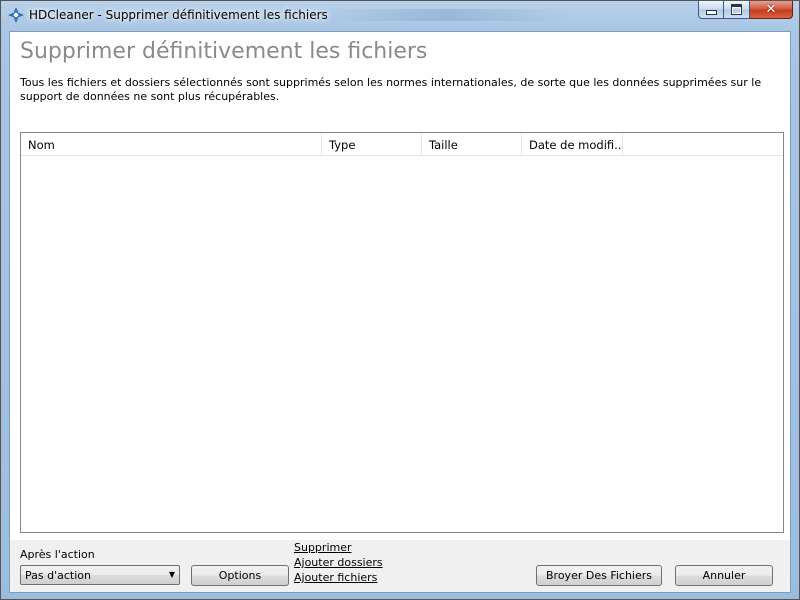 This screenshot has height=600, width=800. I want to click on add-folders-link: Ajouter dossiers, so click(338, 562).